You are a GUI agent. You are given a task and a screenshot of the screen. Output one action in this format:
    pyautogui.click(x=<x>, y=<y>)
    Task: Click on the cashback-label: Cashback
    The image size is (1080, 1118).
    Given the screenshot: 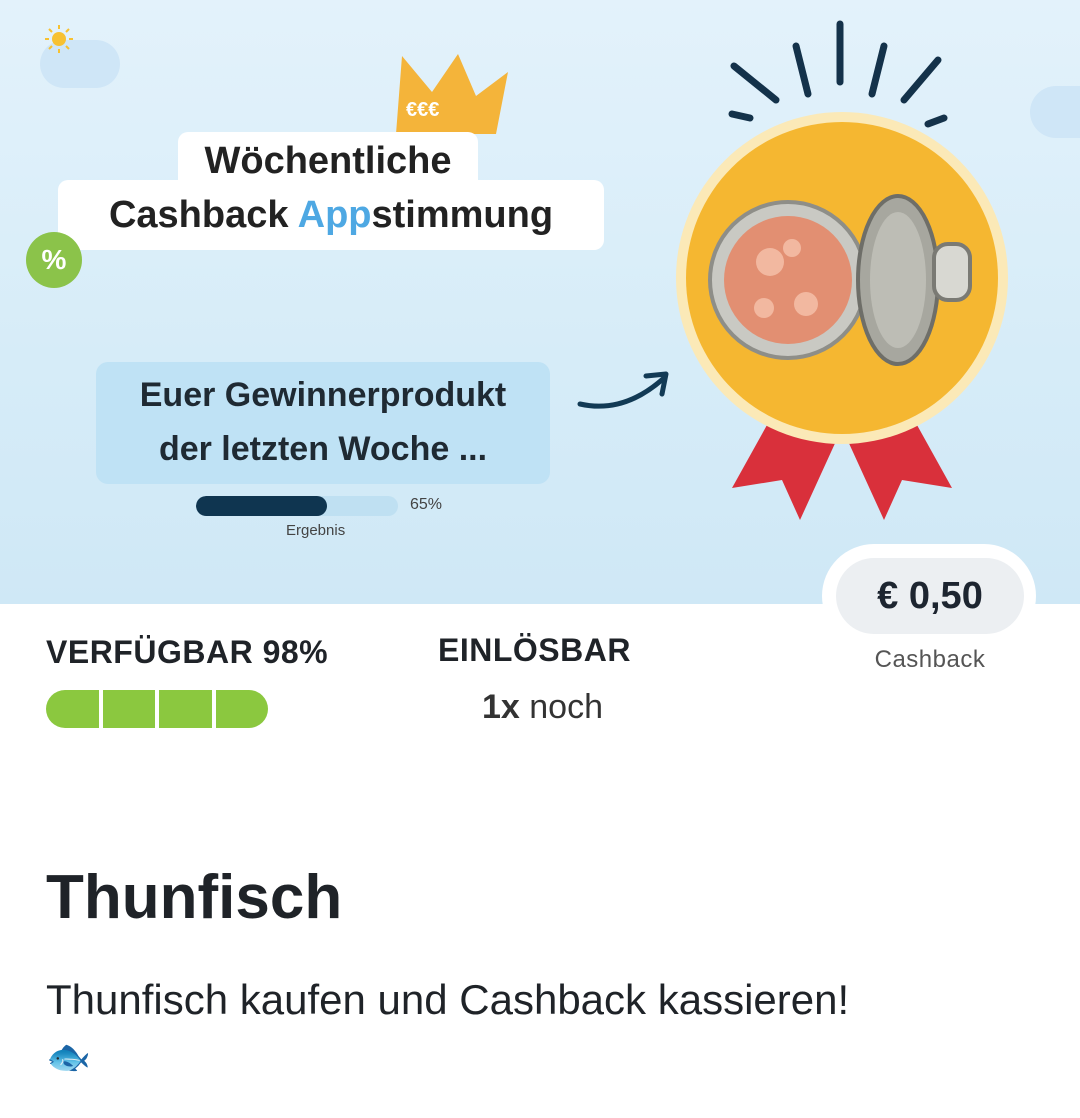 What is the action you would take?
    pyautogui.click(x=930, y=659)
    